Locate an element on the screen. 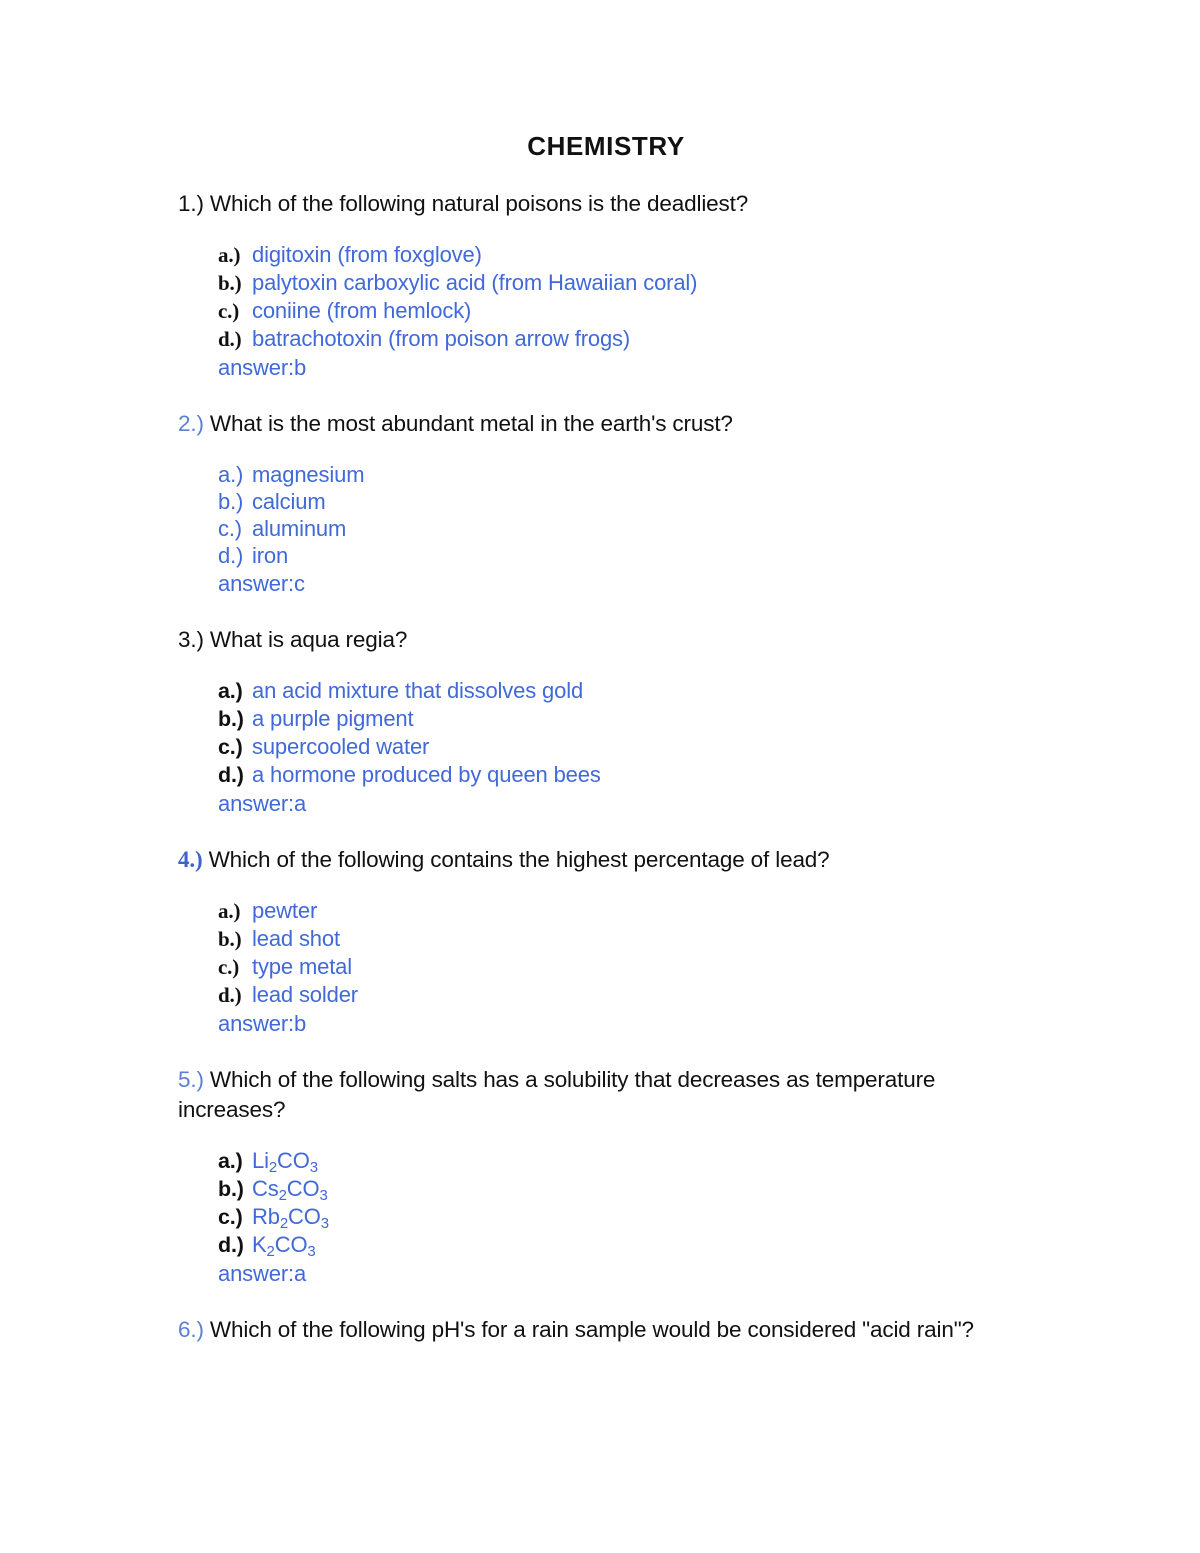 This screenshot has height=1553, width=1200. question-number: 4.) is located at coordinates (190, 859).